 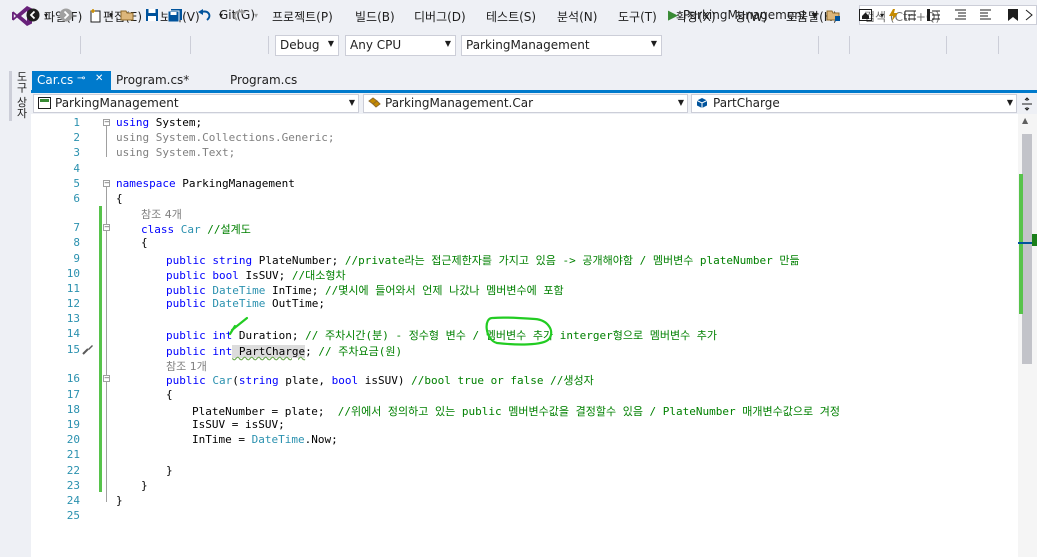 What do you see at coordinates (19, 96) in the screenshot?
I see `toolbox-tab: 도구 상자` at bounding box center [19, 96].